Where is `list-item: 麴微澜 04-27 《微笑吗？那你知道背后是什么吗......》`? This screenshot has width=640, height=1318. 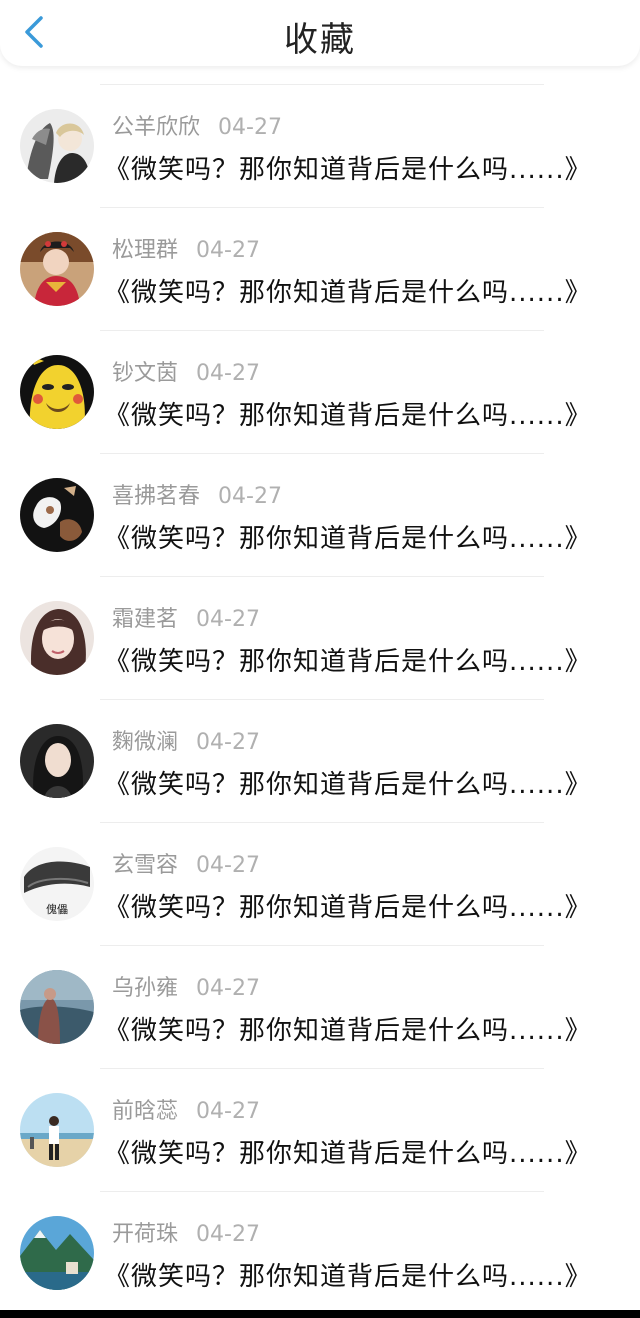
list-item: 麴微澜 04-27 《微笑吗？那你知道背后是什么吗......》 is located at coordinates (320, 761).